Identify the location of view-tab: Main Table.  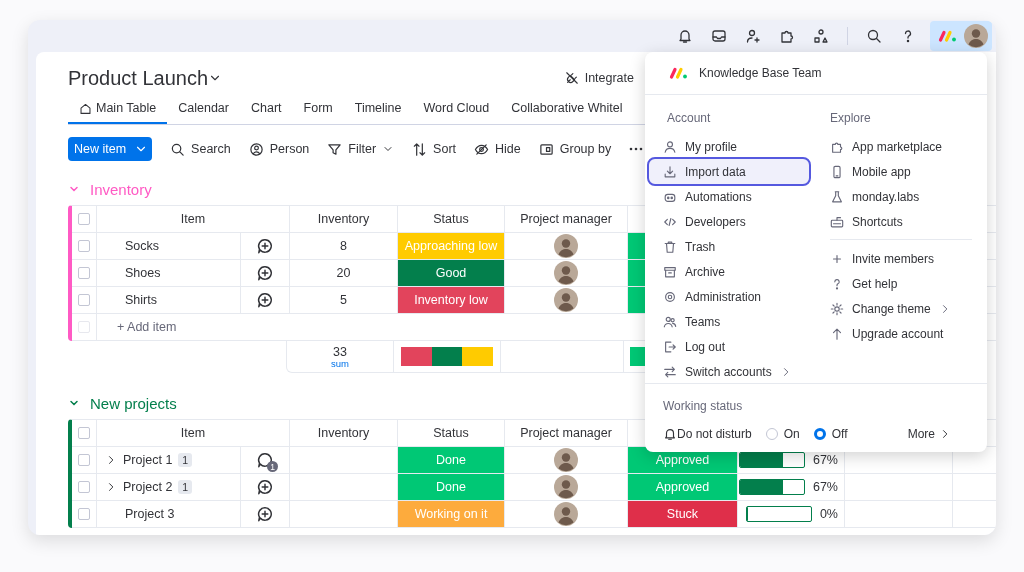
(118, 109).